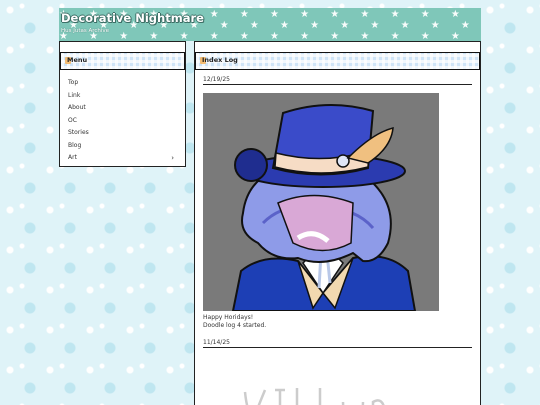 This screenshot has height=405, width=540. Describe the element at coordinates (74, 95) in the screenshot. I see `menu-item-label: Link` at that location.